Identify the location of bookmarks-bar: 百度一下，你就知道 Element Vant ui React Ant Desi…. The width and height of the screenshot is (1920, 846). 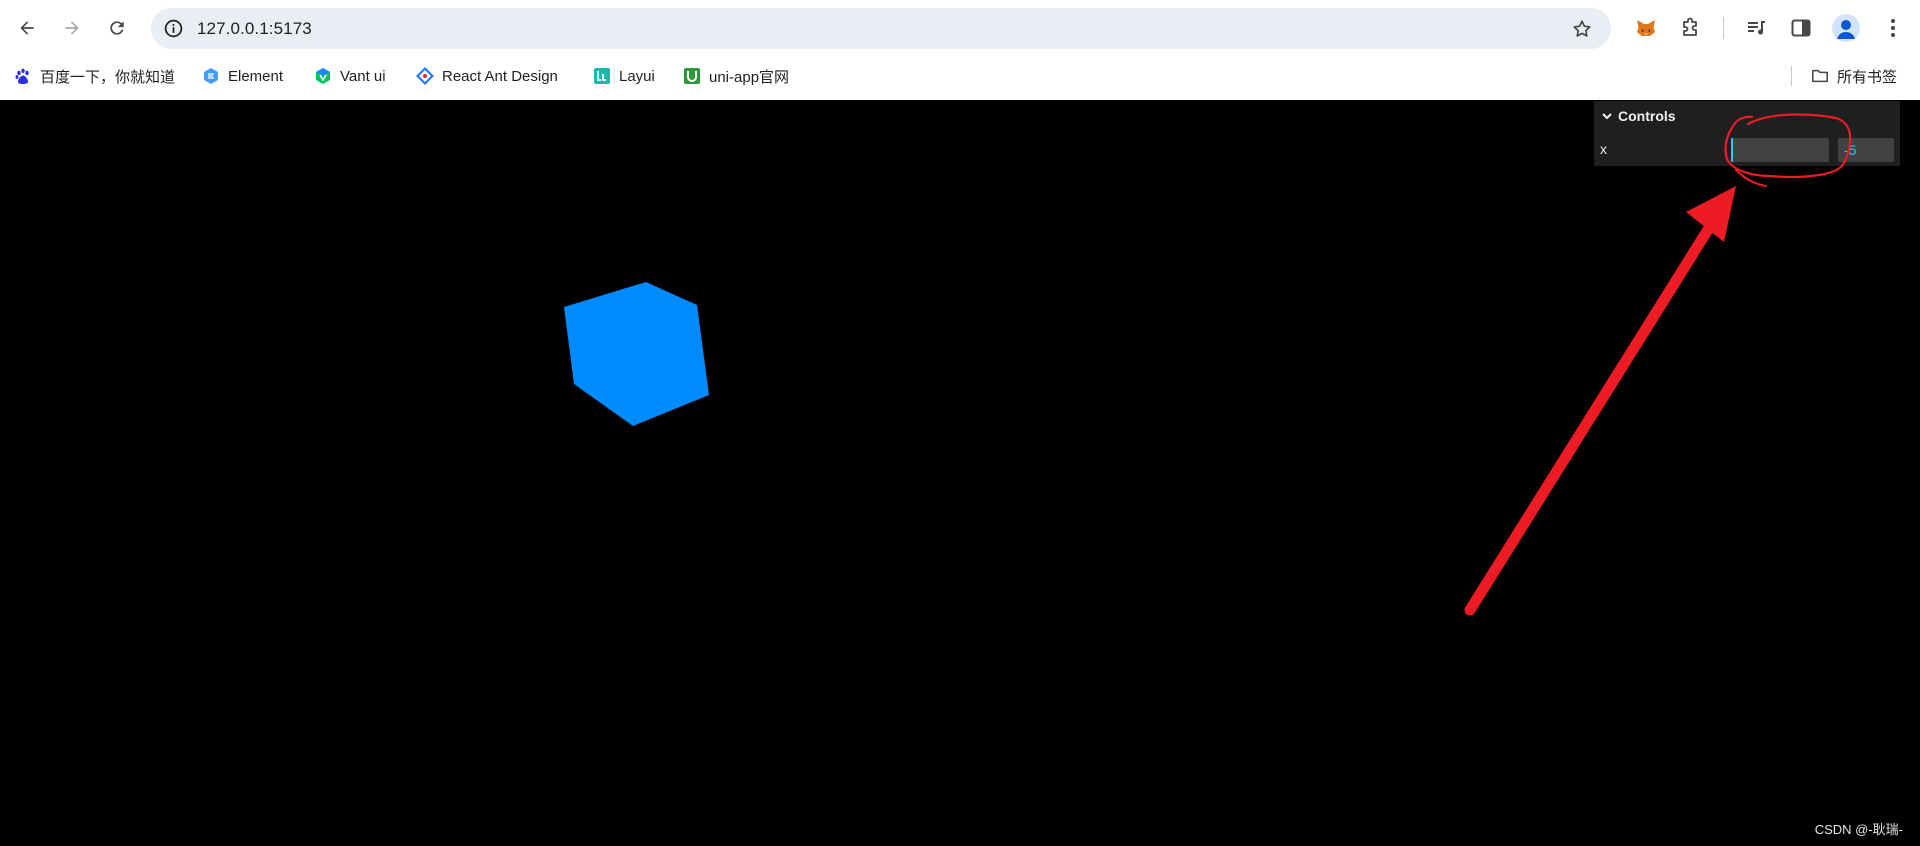
(960, 76).